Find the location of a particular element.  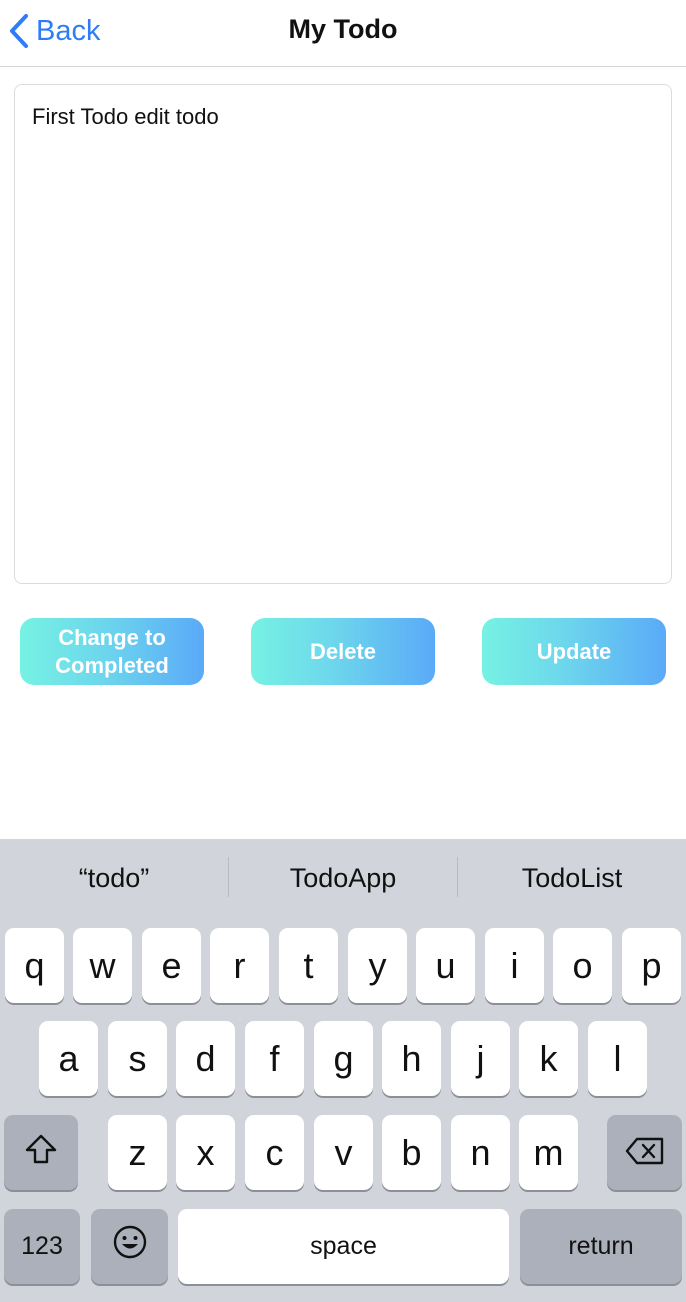

numbers-key: 123 is located at coordinates (42, 1246).